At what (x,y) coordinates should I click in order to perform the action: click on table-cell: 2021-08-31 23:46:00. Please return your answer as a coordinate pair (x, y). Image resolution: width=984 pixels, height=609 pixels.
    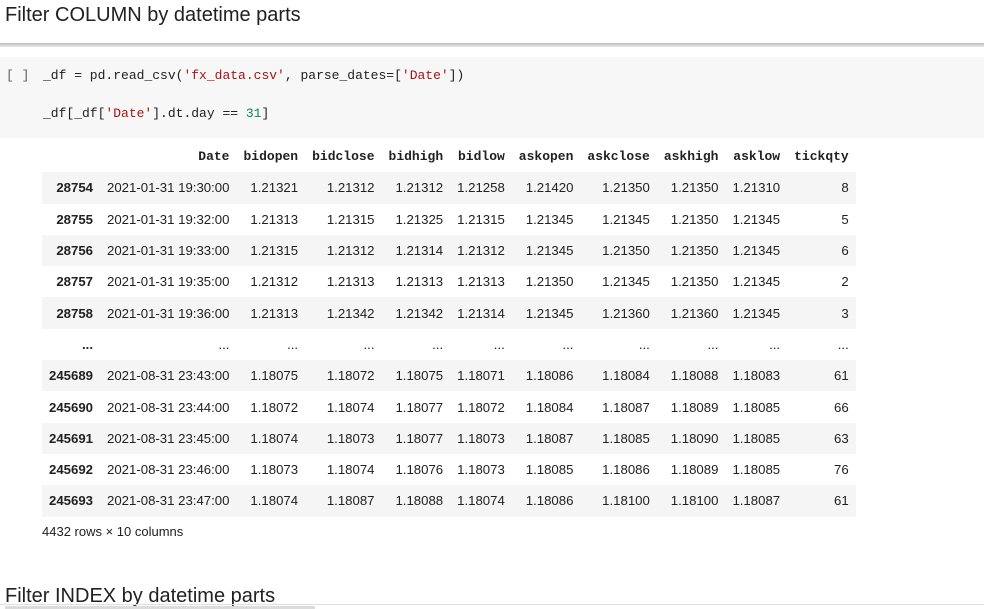
    Looking at the image, I should click on (168, 470).